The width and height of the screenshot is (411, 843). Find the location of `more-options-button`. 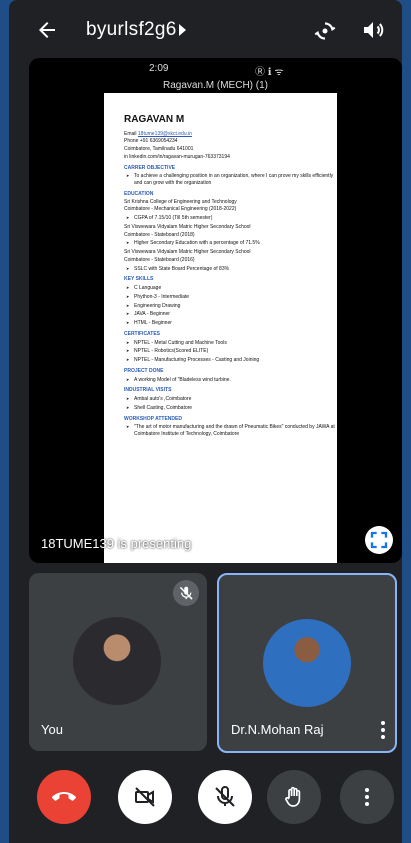

more-options-button is located at coordinates (367, 797).